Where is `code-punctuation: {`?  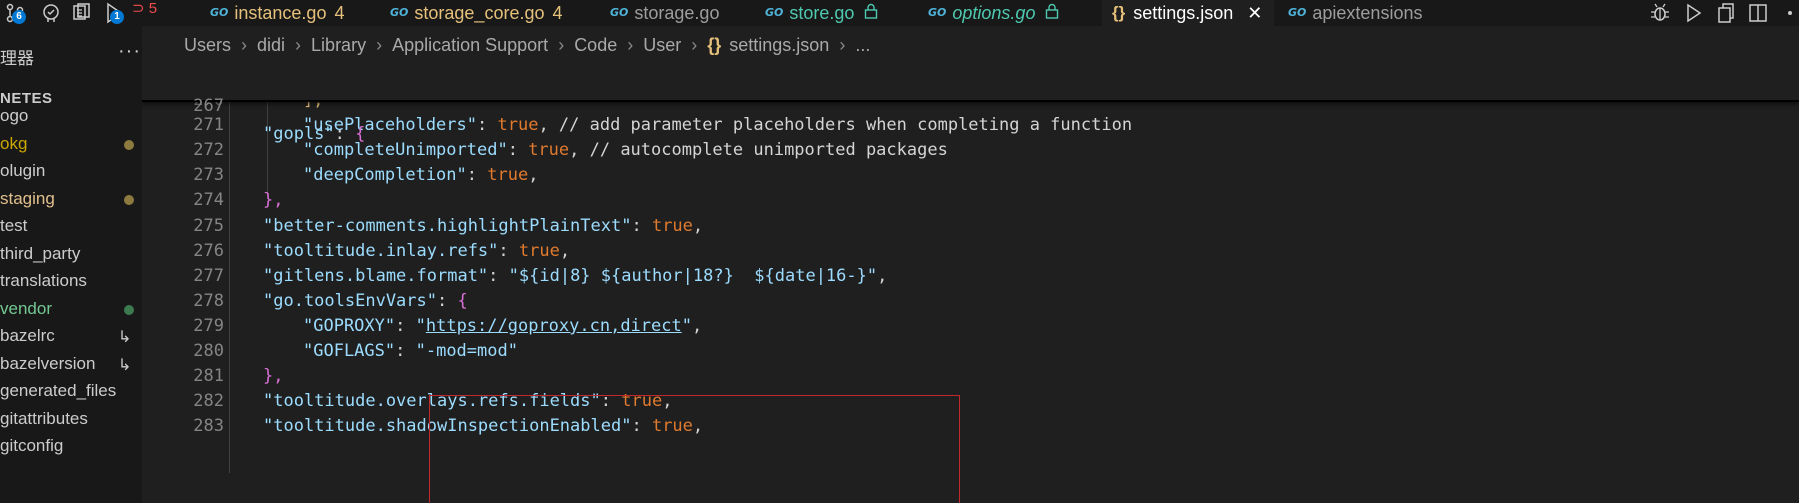 code-punctuation: { is located at coordinates (462, 300).